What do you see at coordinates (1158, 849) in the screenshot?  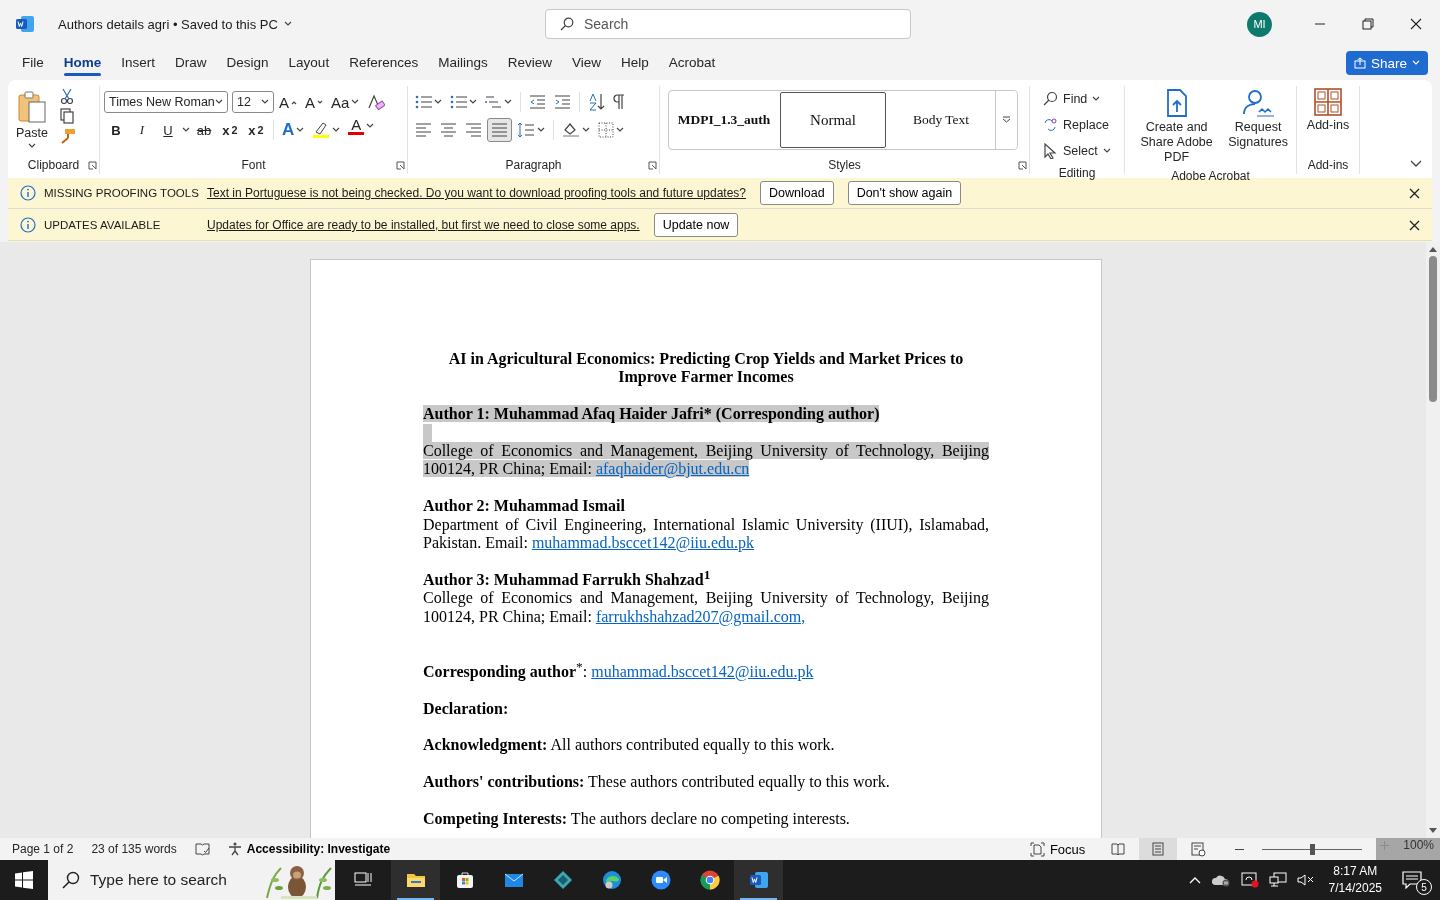 I see `print-view-button` at bounding box center [1158, 849].